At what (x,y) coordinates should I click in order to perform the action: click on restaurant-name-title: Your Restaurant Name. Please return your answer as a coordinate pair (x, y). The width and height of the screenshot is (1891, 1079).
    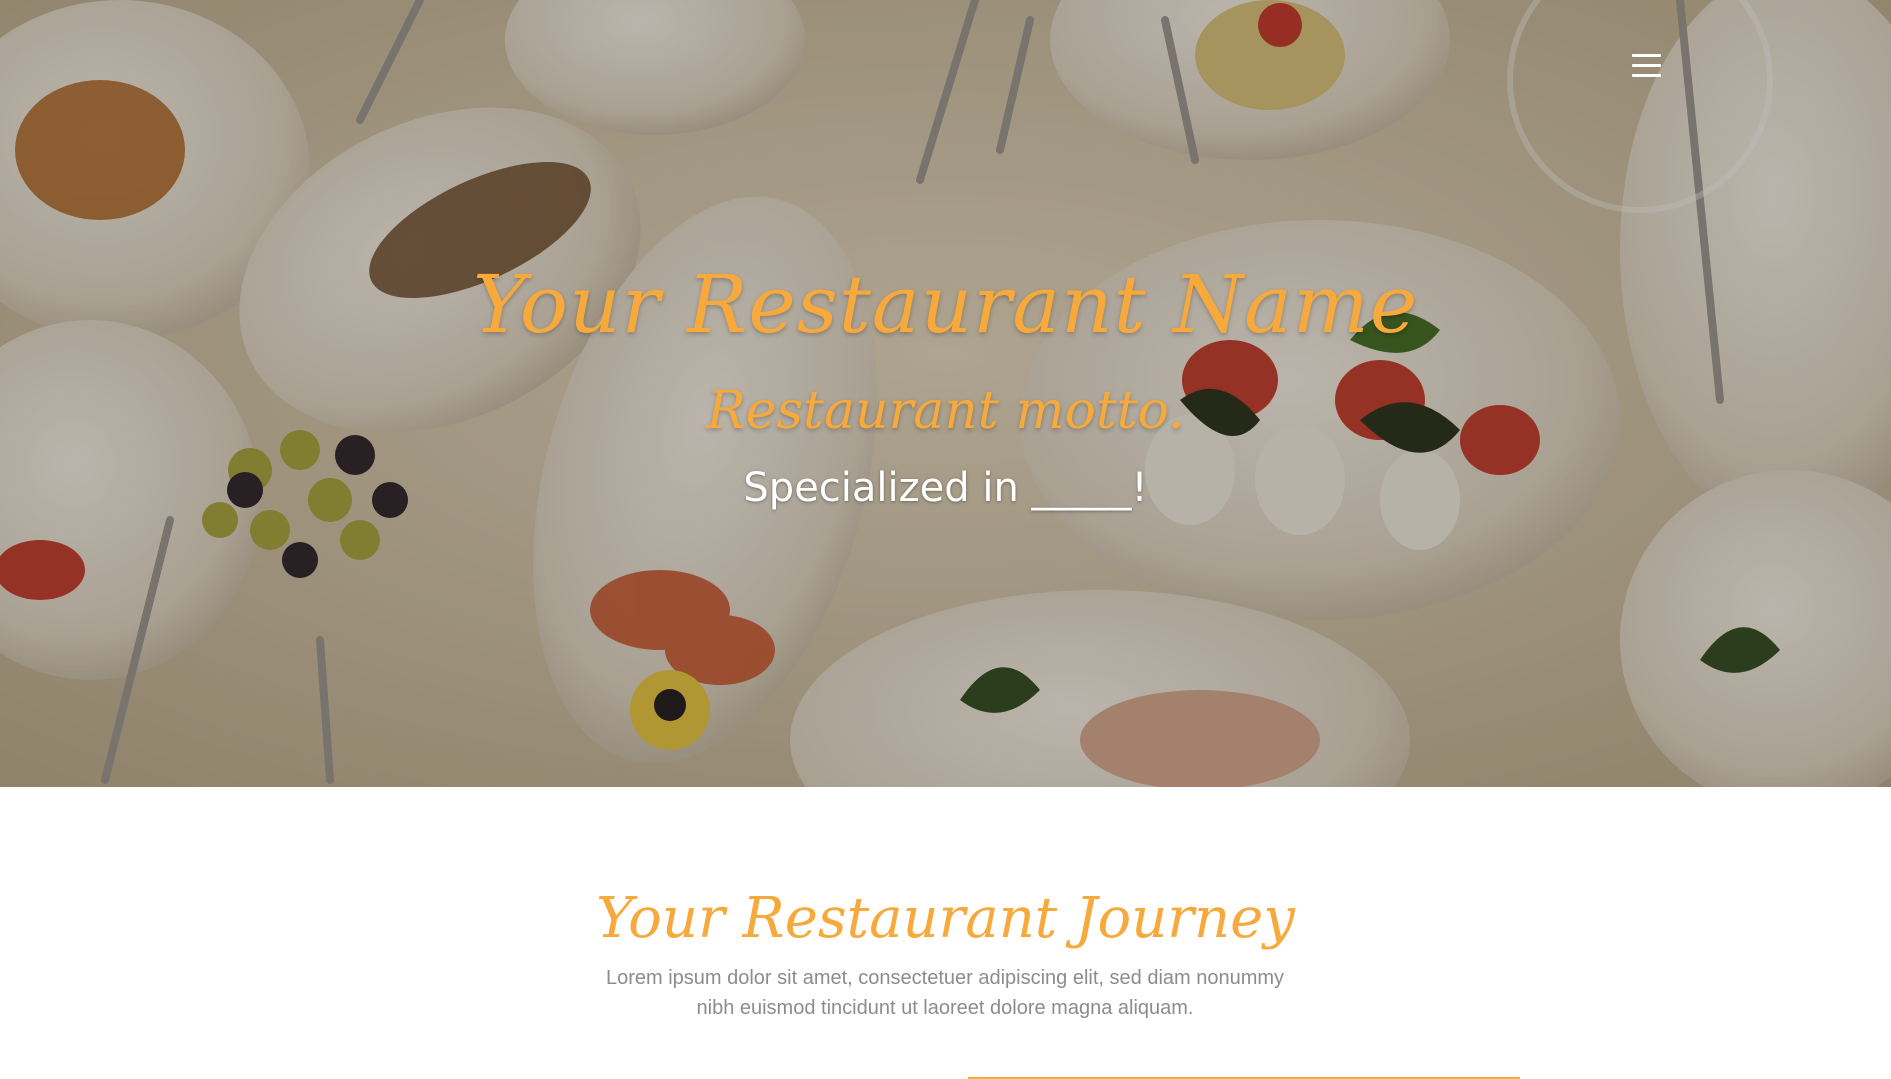
    Looking at the image, I should click on (945, 304).